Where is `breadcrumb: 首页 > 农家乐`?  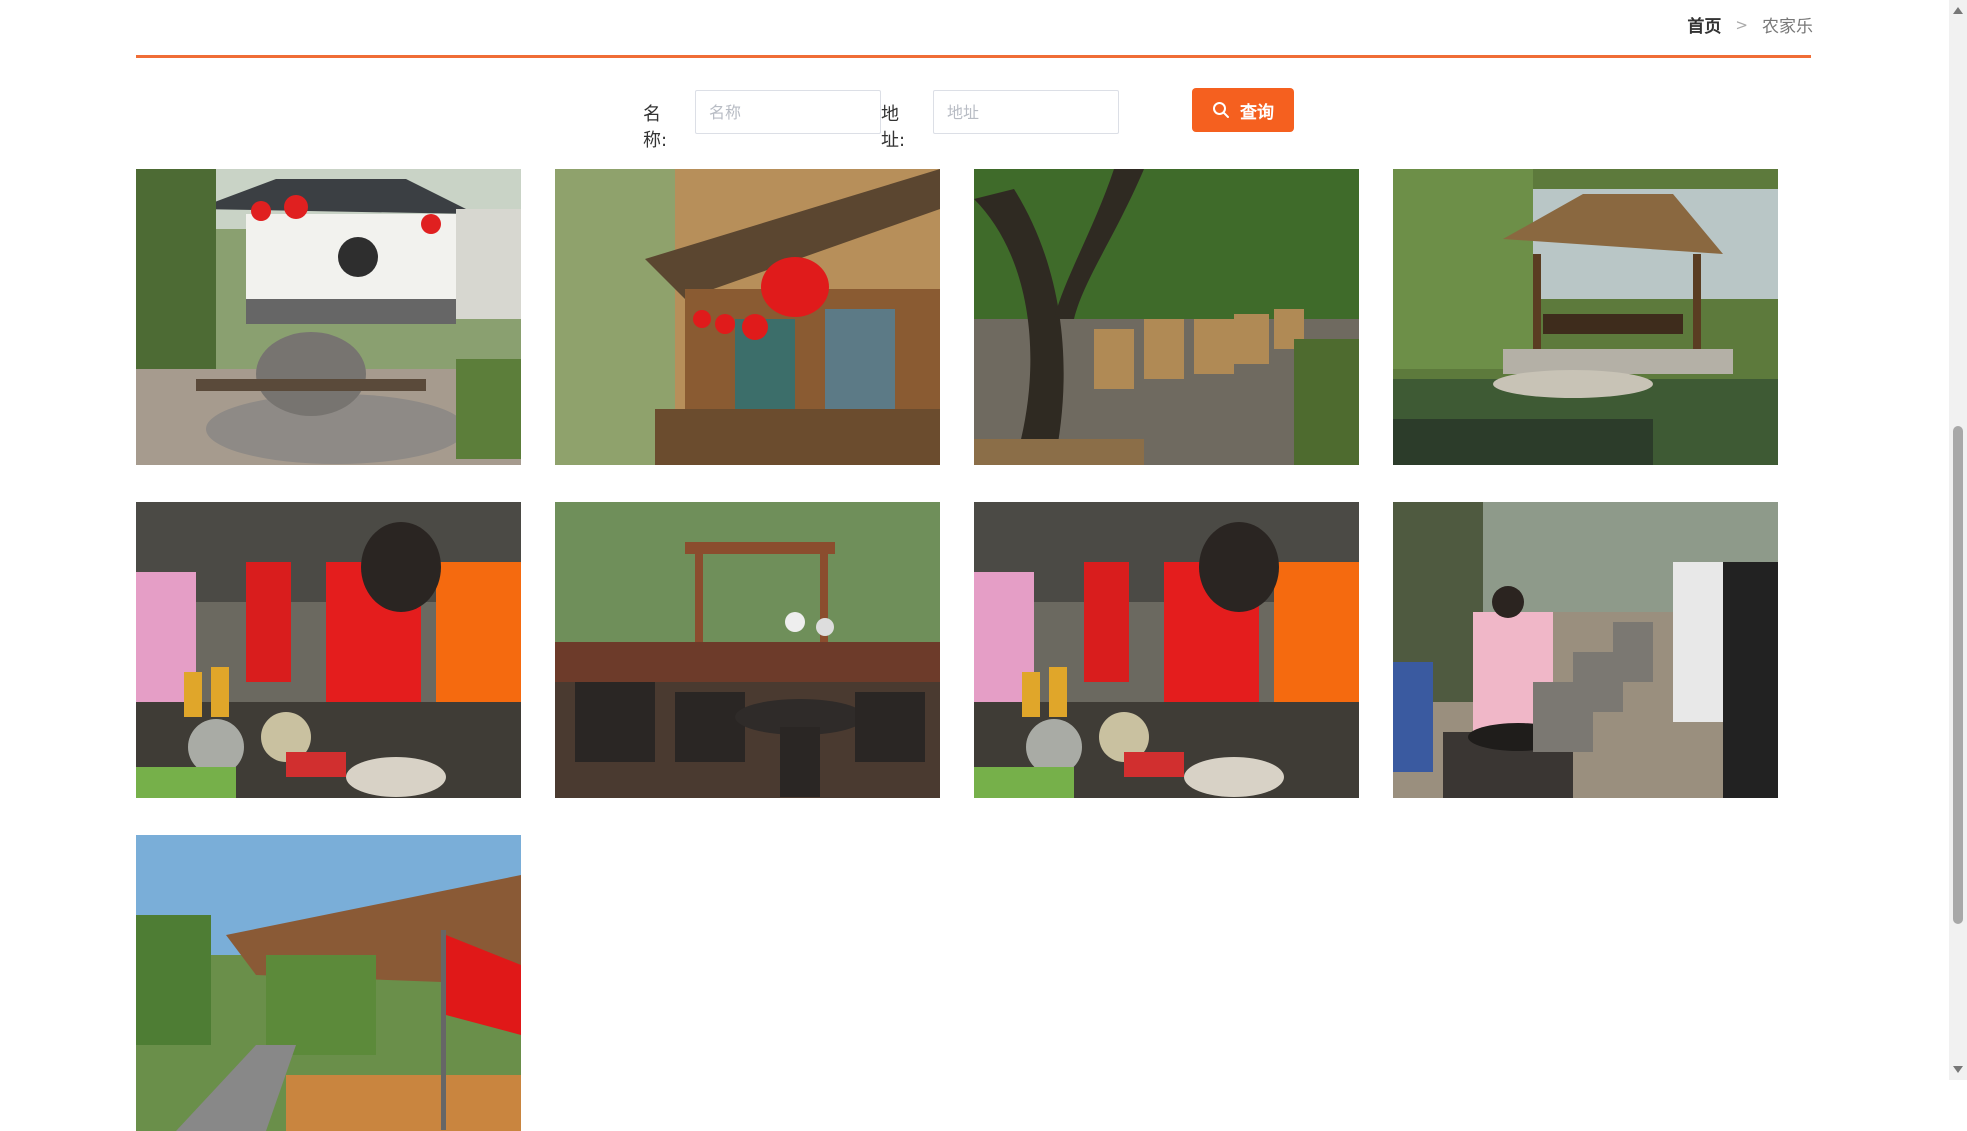
breadcrumb: 首页 > 农家乐 is located at coordinates (1750, 25).